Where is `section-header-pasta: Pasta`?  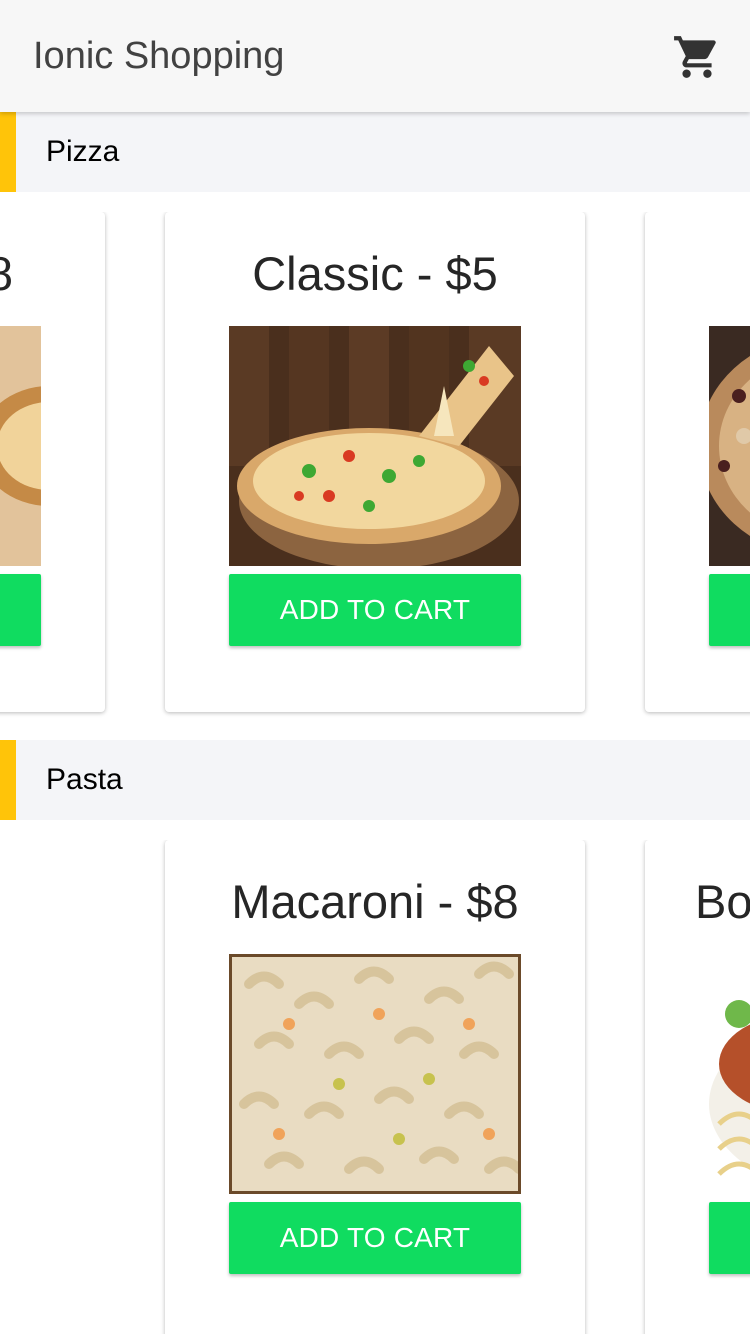 section-header-pasta: Pasta is located at coordinates (375, 780).